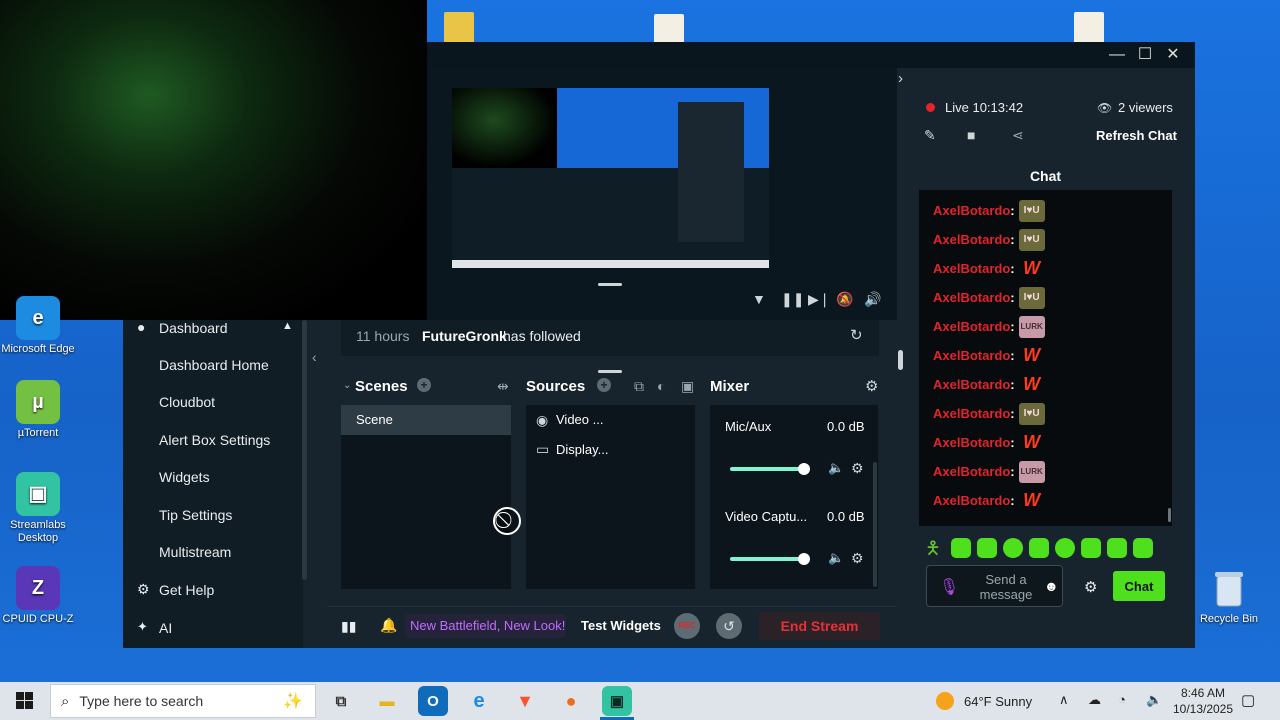 Image resolution: width=1280 pixels, height=720 pixels. I want to click on chat-message-input: 🎙 Send a message ☻, so click(994, 586).